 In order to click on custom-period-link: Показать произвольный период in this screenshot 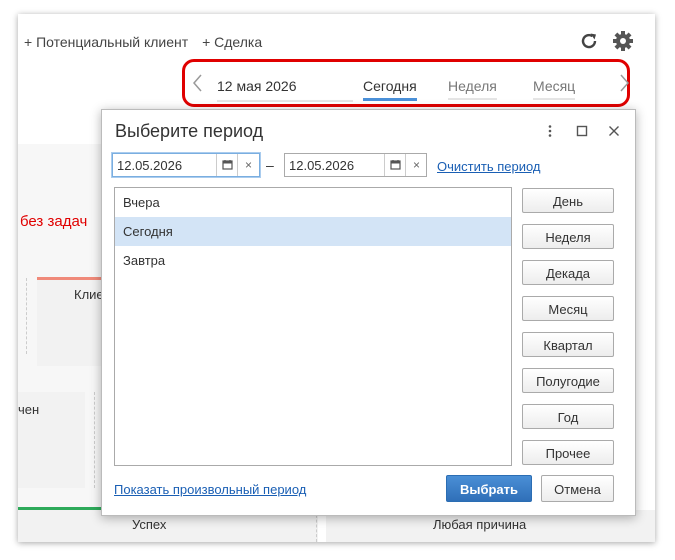, I will do `click(210, 489)`.